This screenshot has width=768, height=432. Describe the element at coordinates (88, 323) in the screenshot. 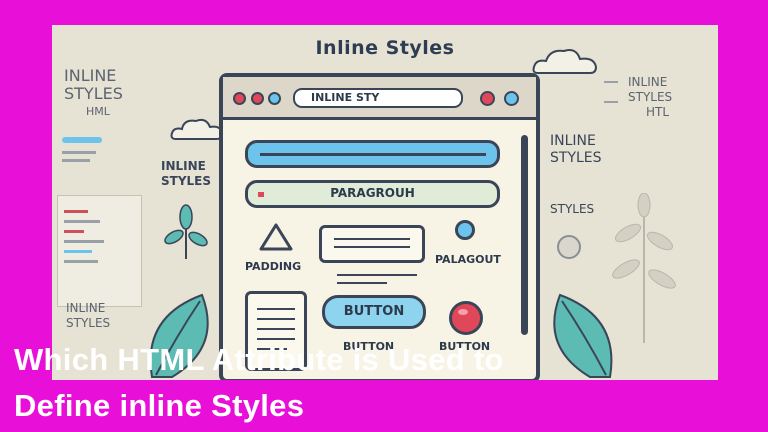

I see `left-bottom-label-2: STYLES` at that location.